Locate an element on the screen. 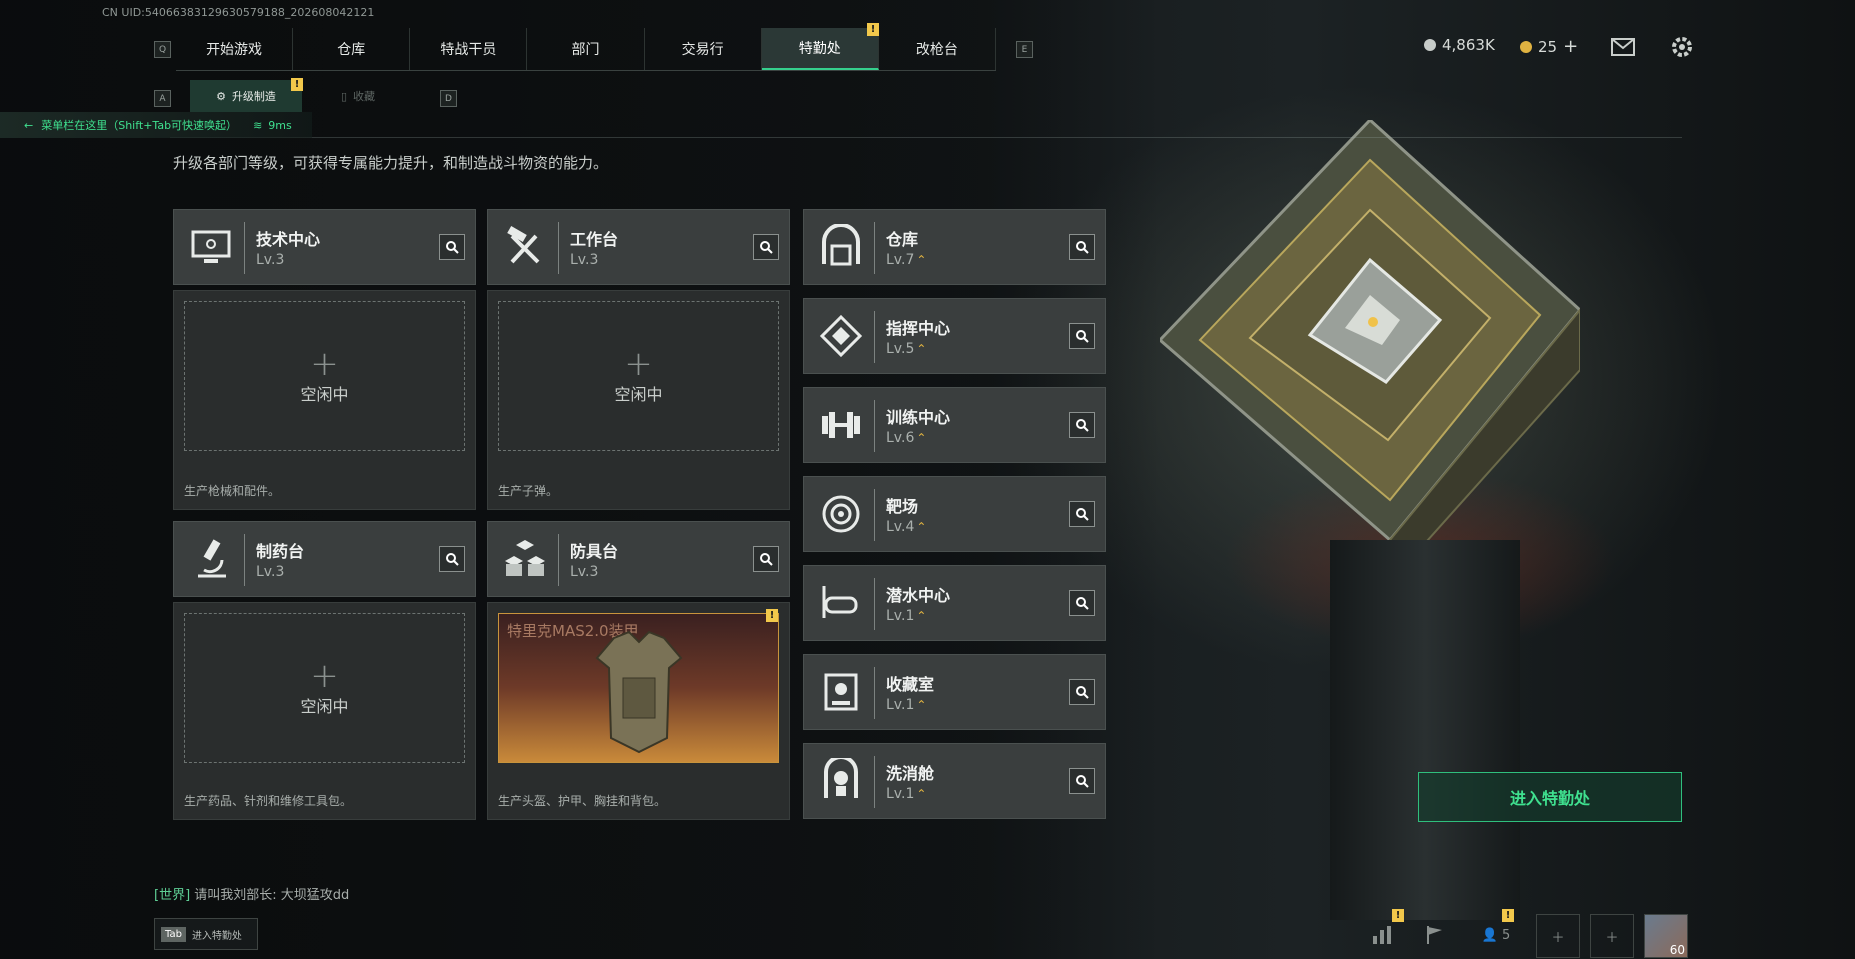 The height and width of the screenshot is (959, 1855). wrench-icon: ⚙ is located at coordinates (221, 96).